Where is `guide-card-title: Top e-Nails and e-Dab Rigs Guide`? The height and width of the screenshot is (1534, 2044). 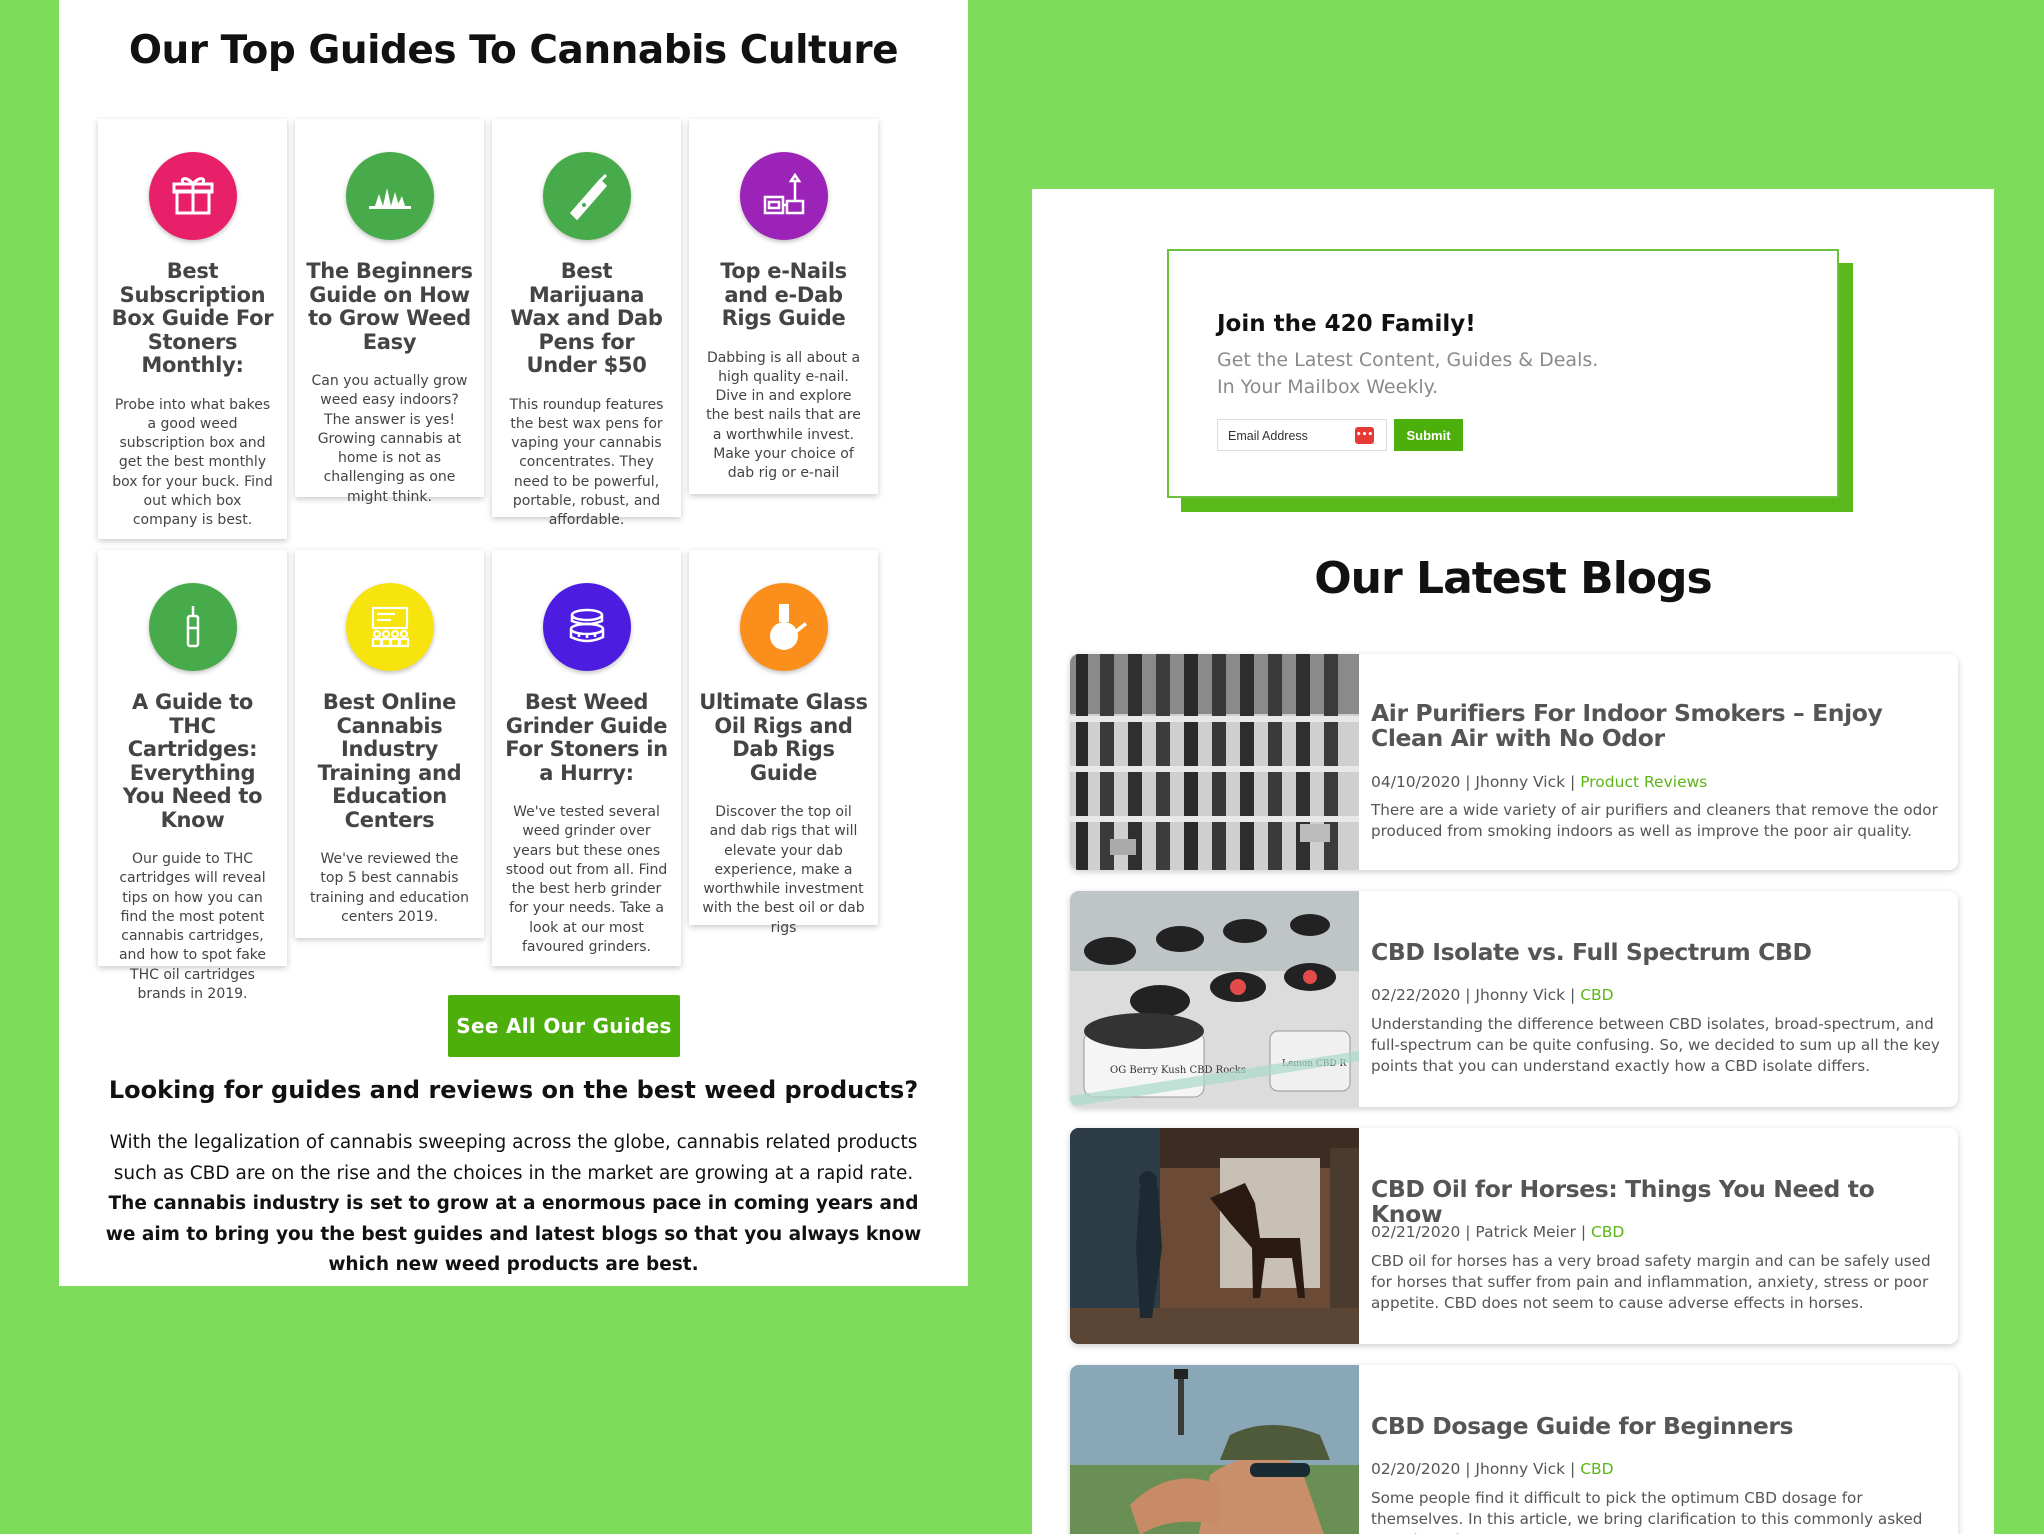 guide-card-title: Top e-Nails and e-Dab Rigs Guide is located at coordinates (783, 294).